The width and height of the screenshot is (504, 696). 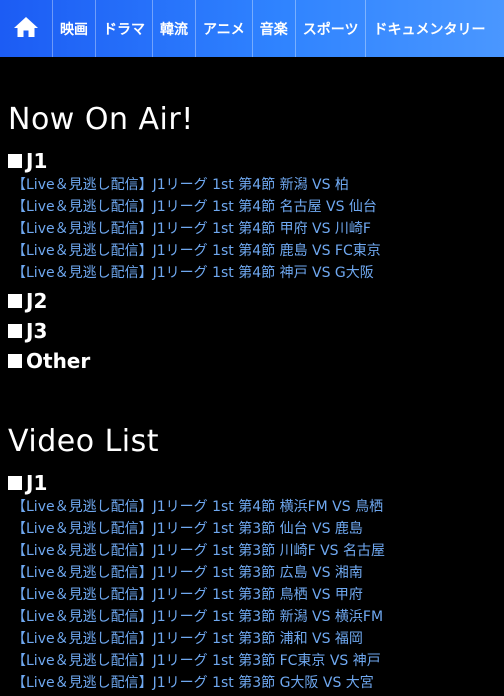 I want to click on list-item-link: 【Live＆見逃し配信】J1リーグ 1st 第3節 FC東京 VS 神戸, so click(x=198, y=661).